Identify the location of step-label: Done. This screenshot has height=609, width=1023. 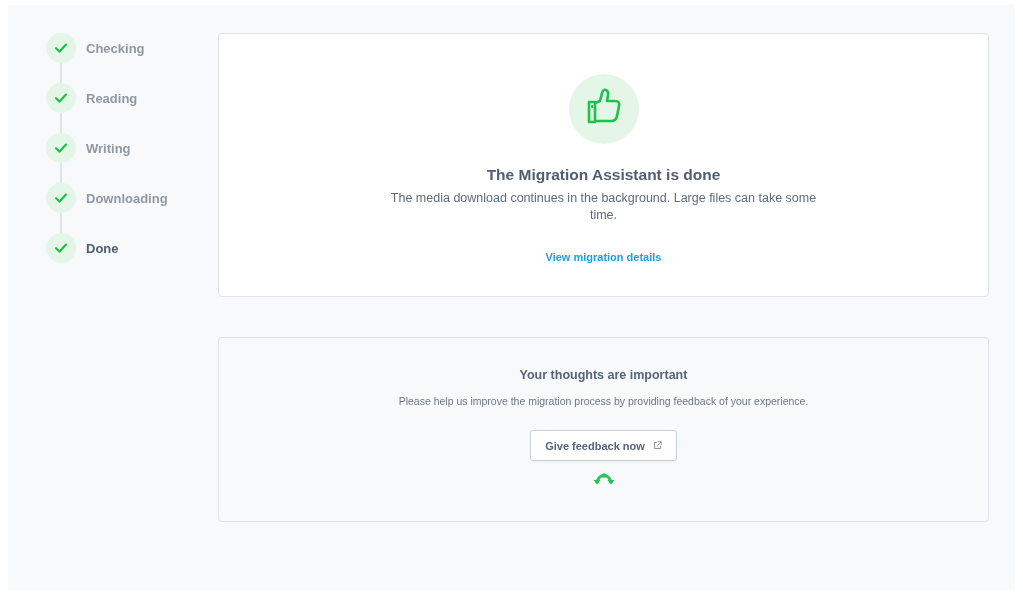
(102, 248).